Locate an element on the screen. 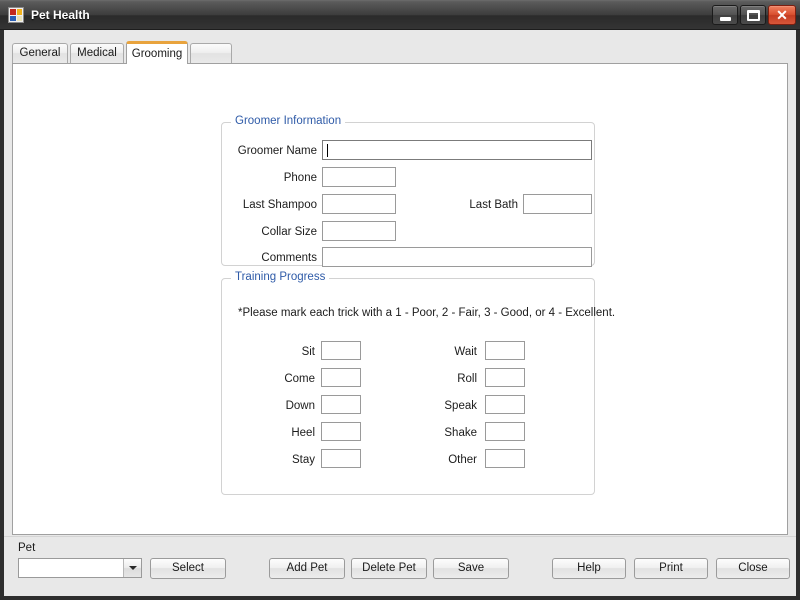  select-button: Select is located at coordinates (188, 568).